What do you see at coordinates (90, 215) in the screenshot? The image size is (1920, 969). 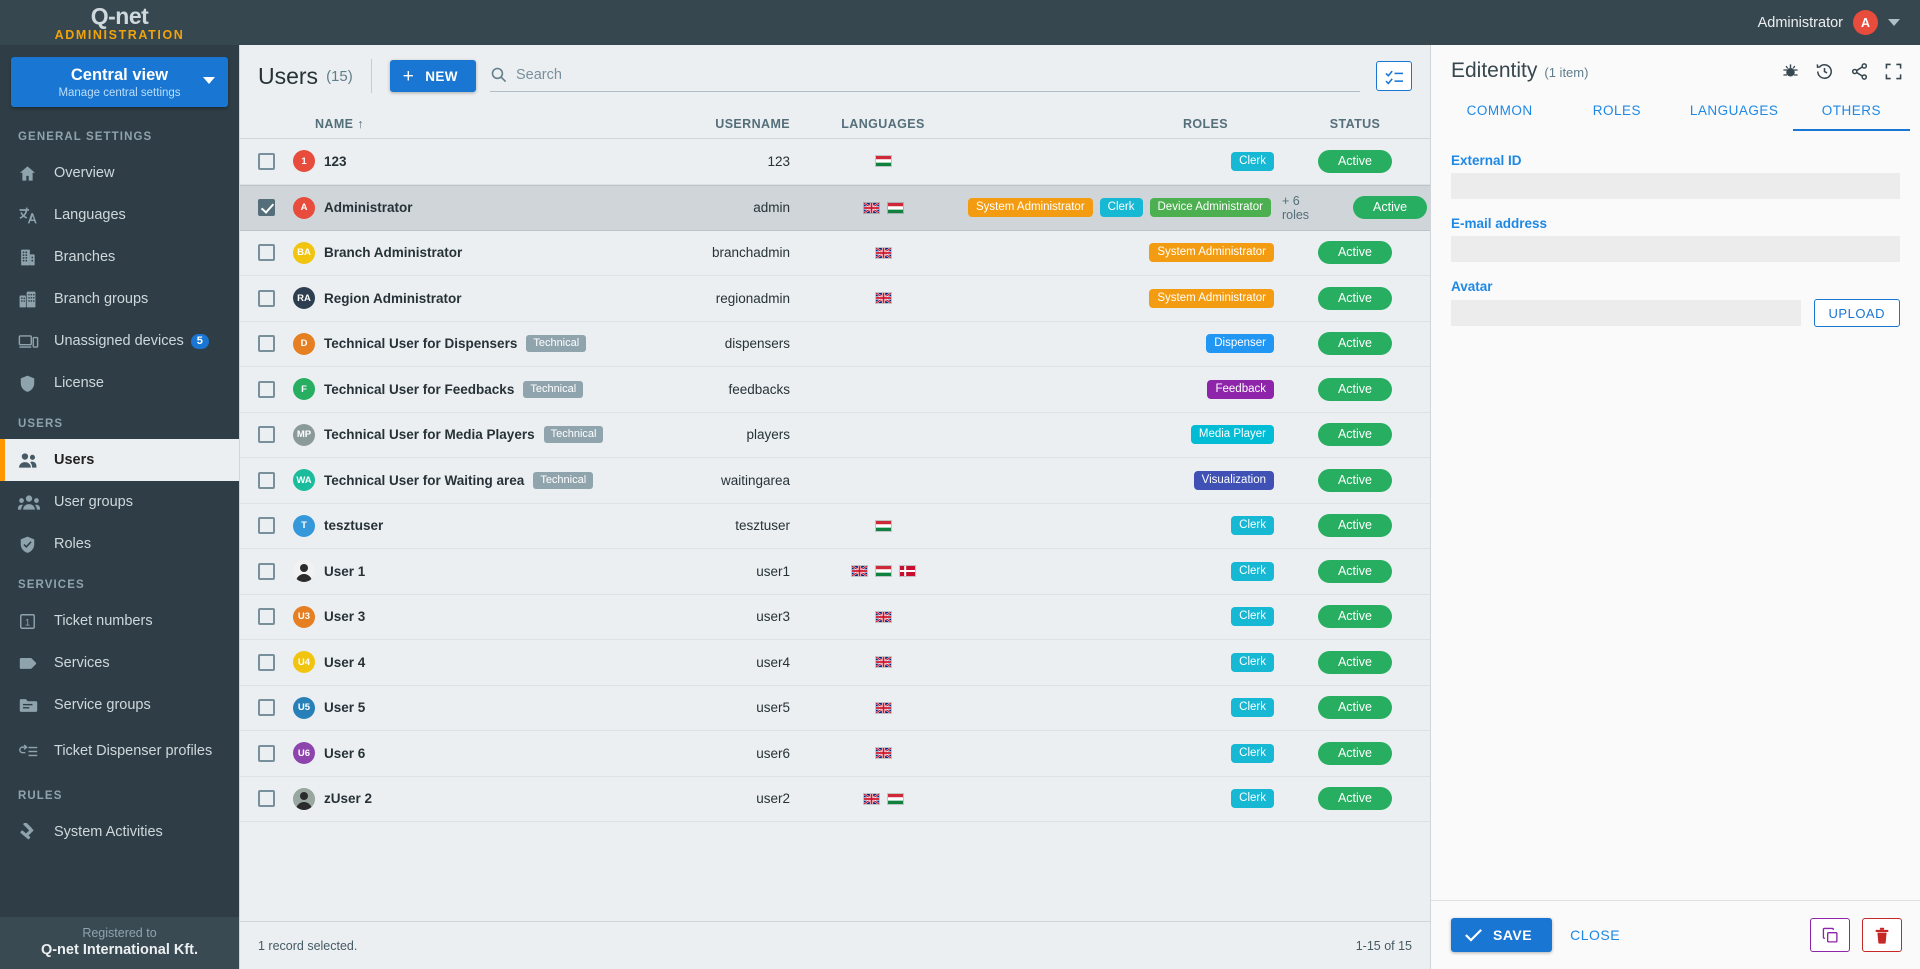 I see `sidebar-item-label: Languages` at bounding box center [90, 215].